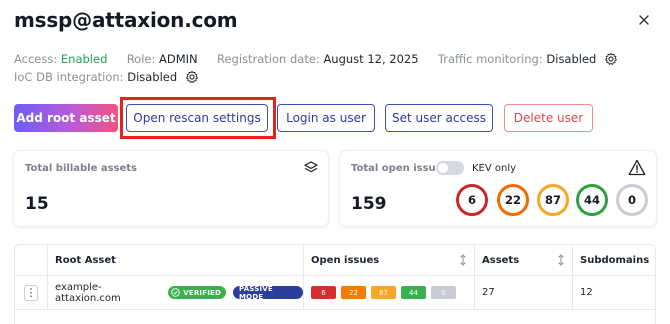  I want to click on row-menu-button: ⋮, so click(31, 292).